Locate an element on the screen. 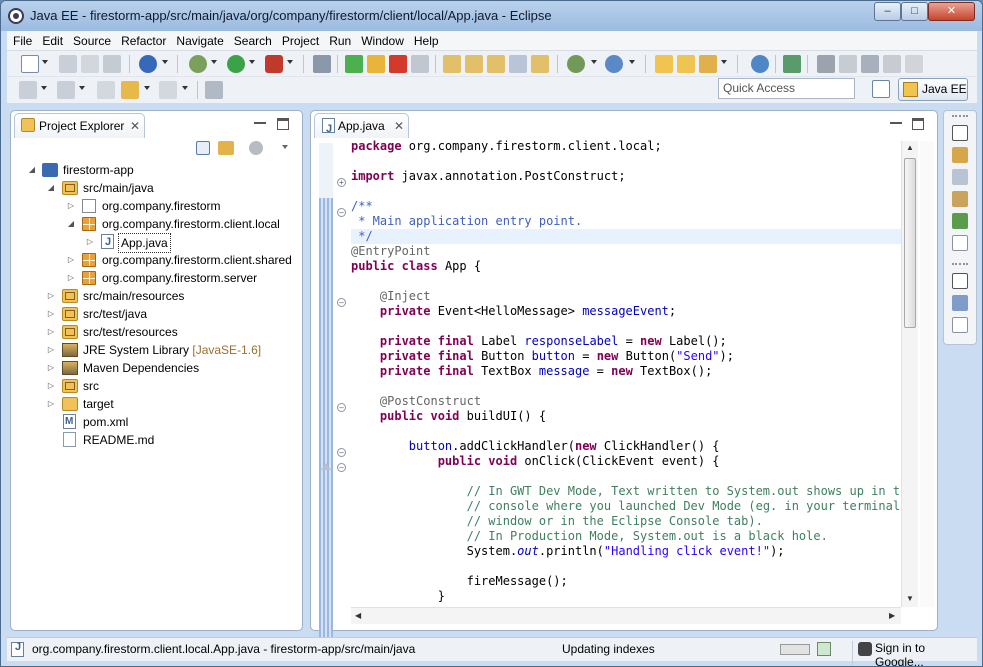 This screenshot has width=983, height=667. maximize-view-icon is located at coordinates (283, 124).